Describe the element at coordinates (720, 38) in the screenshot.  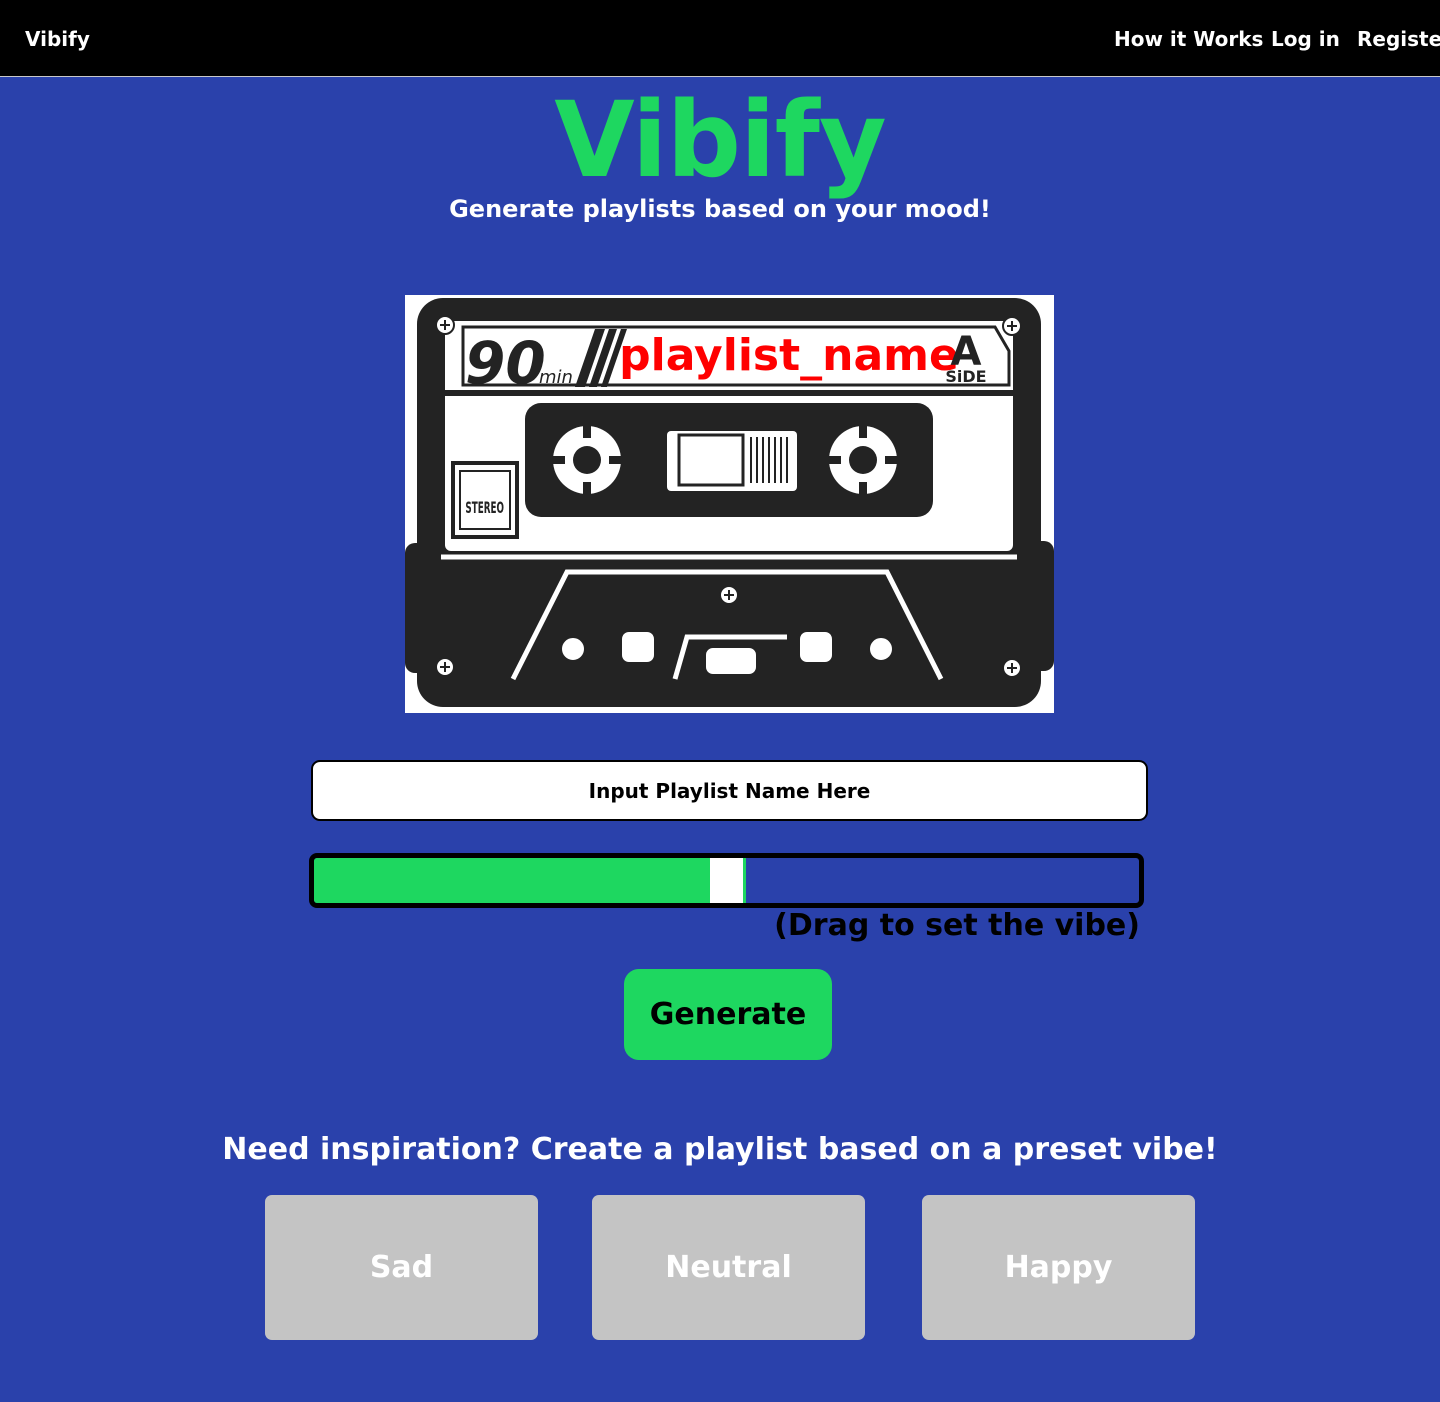
I see `top-navbar: Vibify How it Works Log in Register` at that location.